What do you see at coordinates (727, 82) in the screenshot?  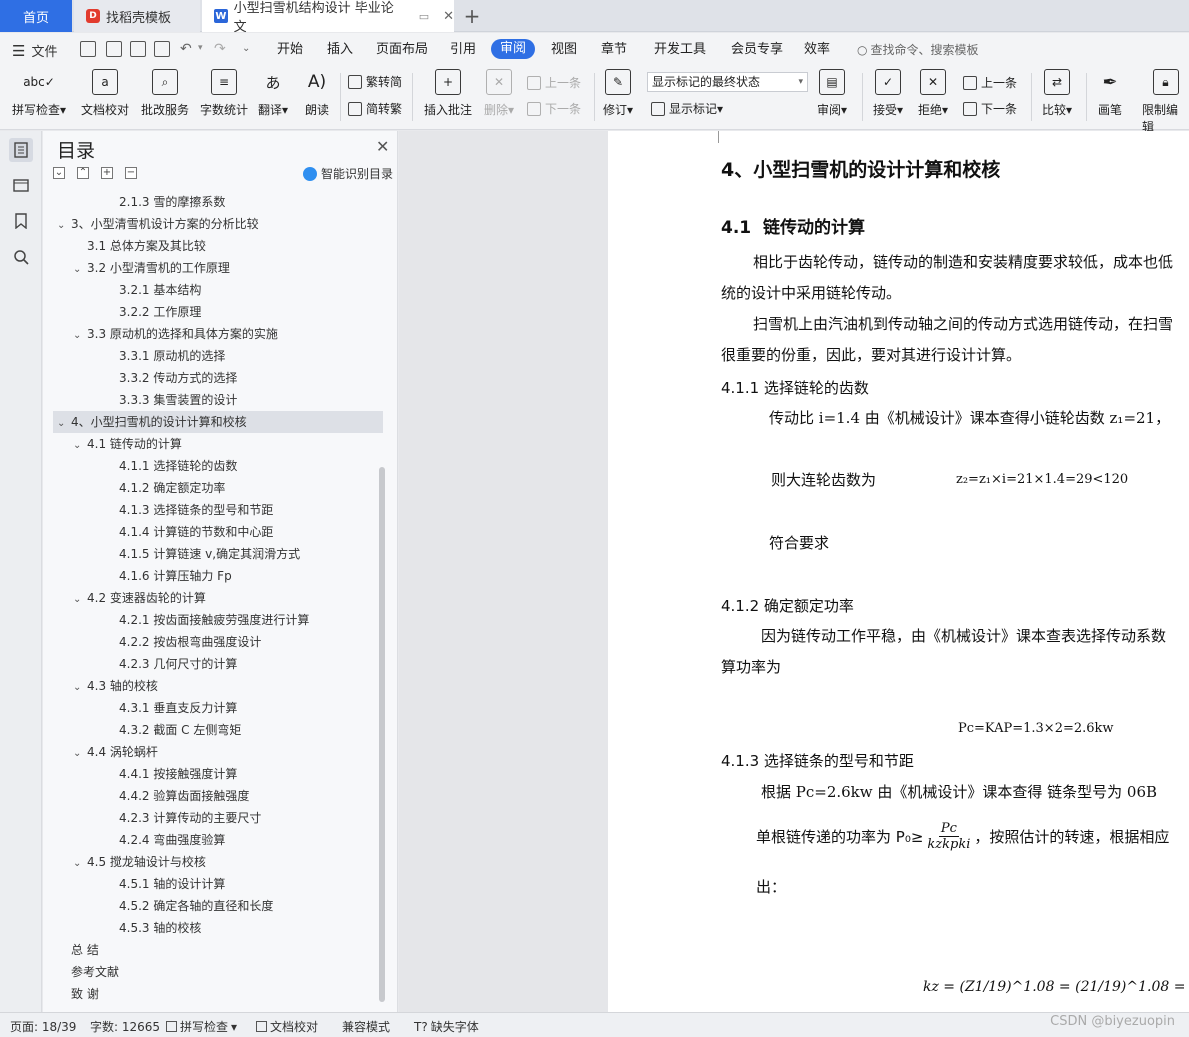 I see `markup-state-select: 显示标记的最终状态 ▾` at bounding box center [727, 82].